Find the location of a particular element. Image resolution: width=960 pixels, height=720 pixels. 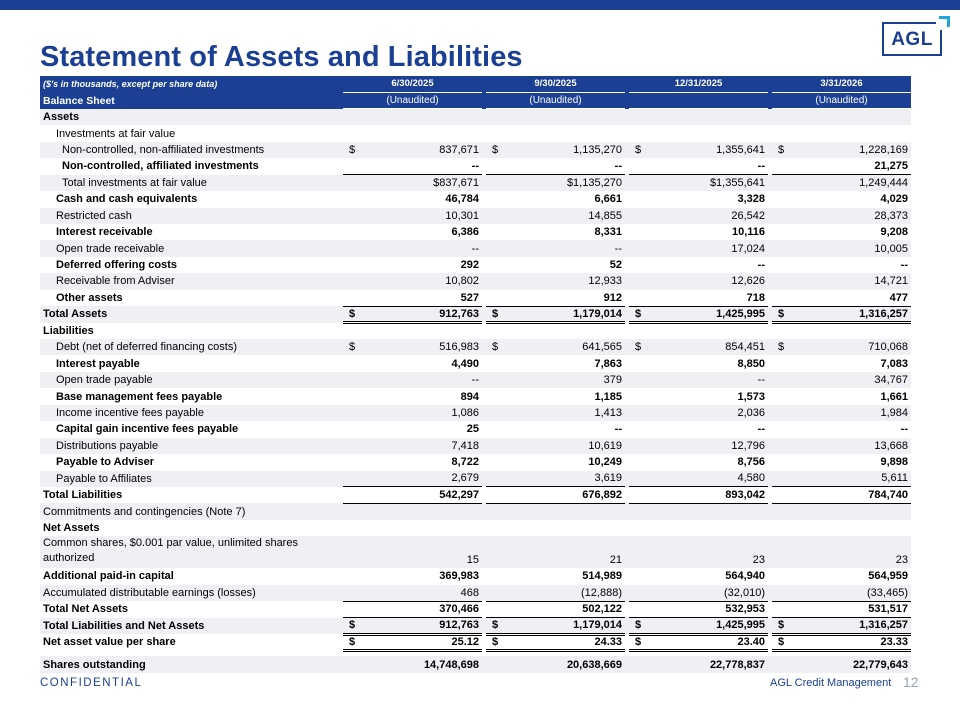

value-cell: $854,451 is located at coordinates (698, 347).